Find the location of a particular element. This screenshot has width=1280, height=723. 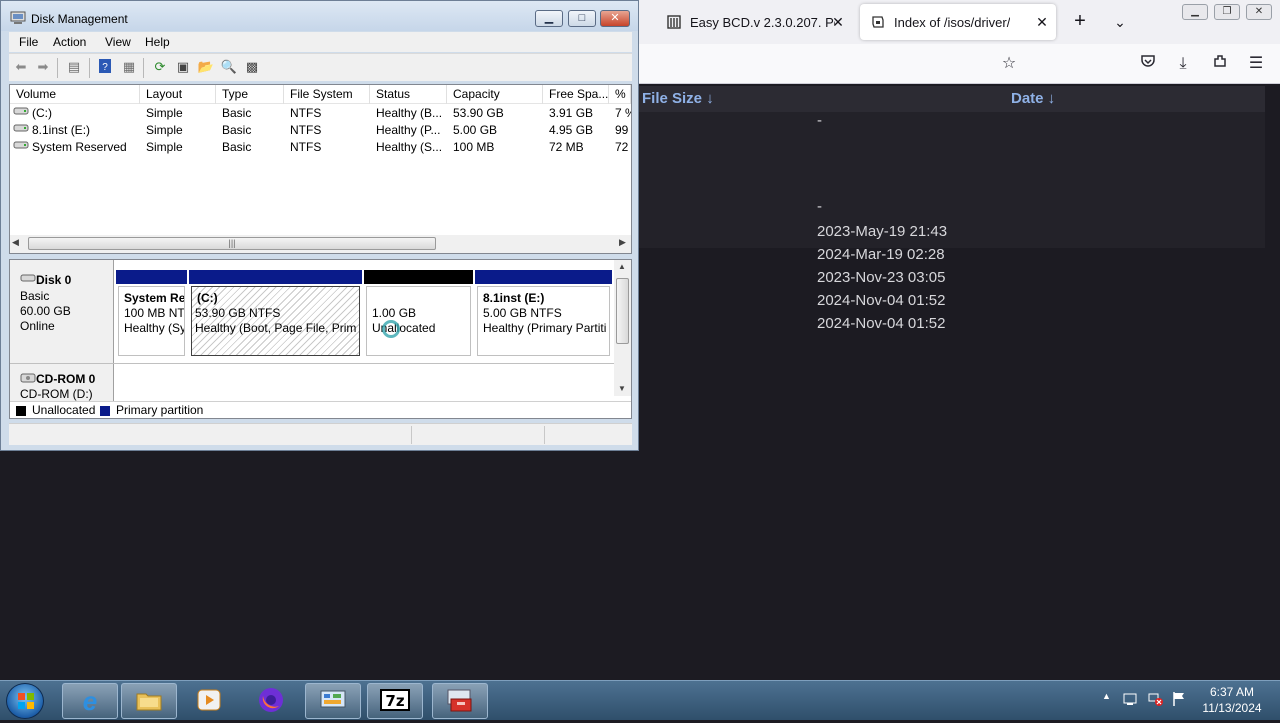

taskbar-disk-management is located at coordinates (460, 701).